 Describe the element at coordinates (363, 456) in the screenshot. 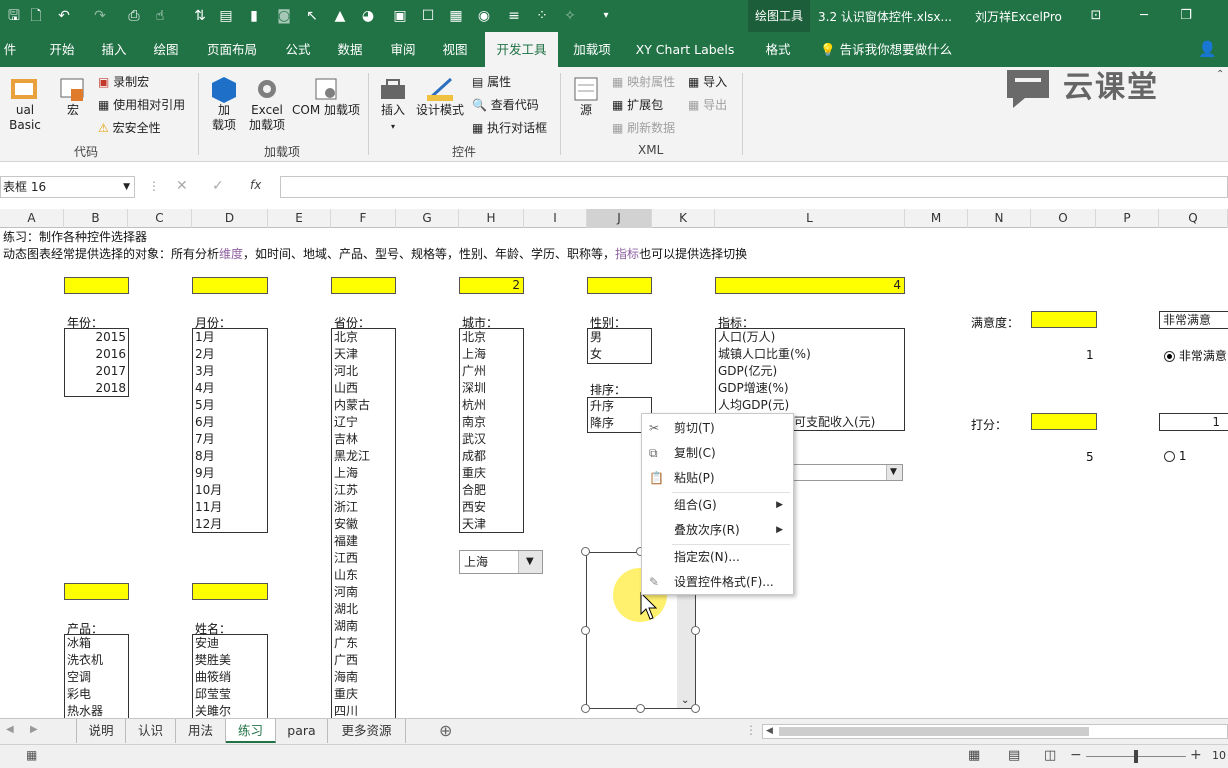

I see `list-item: 黑龙江` at that location.